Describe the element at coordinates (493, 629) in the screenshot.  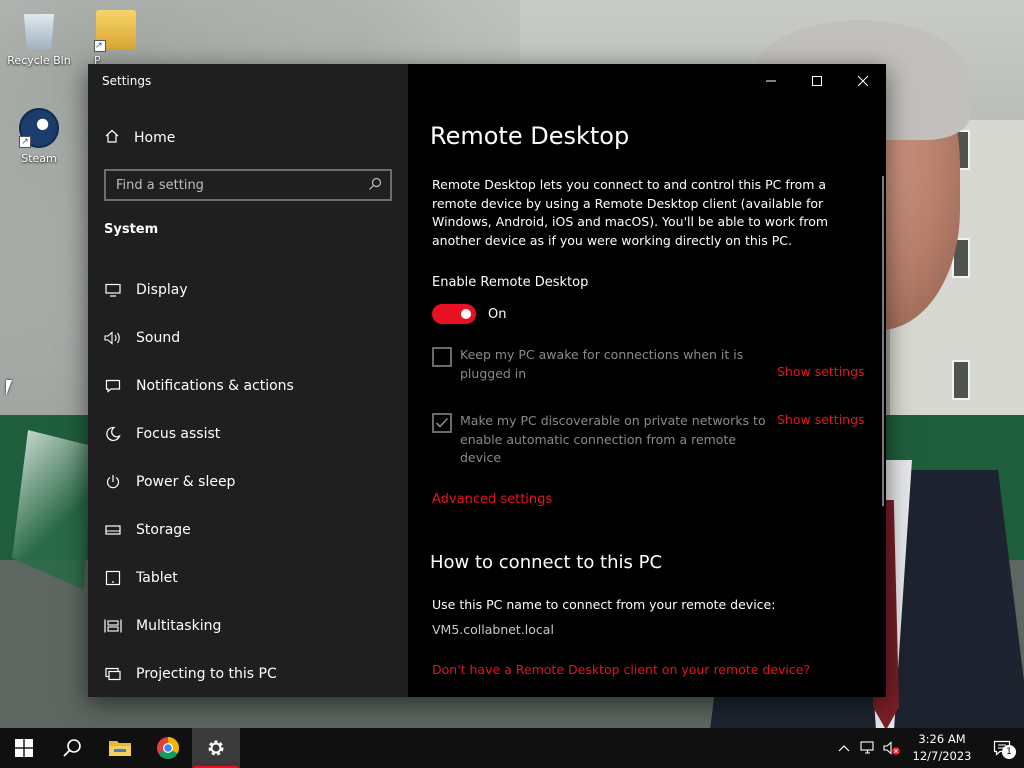
I see `pc-name-value: VM5.collabnet.local` at that location.